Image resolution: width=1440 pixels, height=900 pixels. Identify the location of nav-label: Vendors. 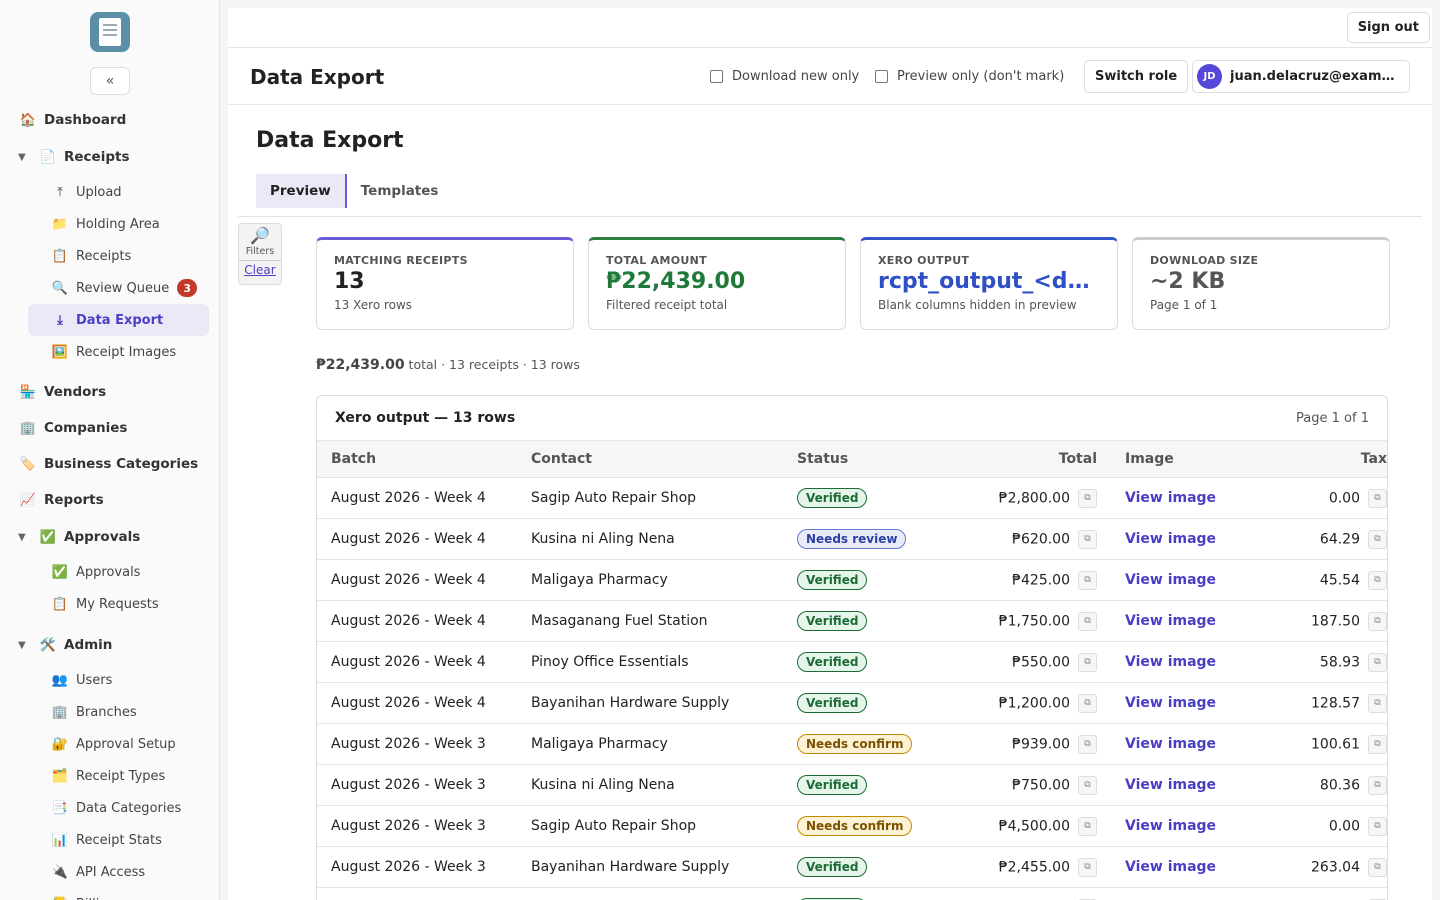
(75, 392).